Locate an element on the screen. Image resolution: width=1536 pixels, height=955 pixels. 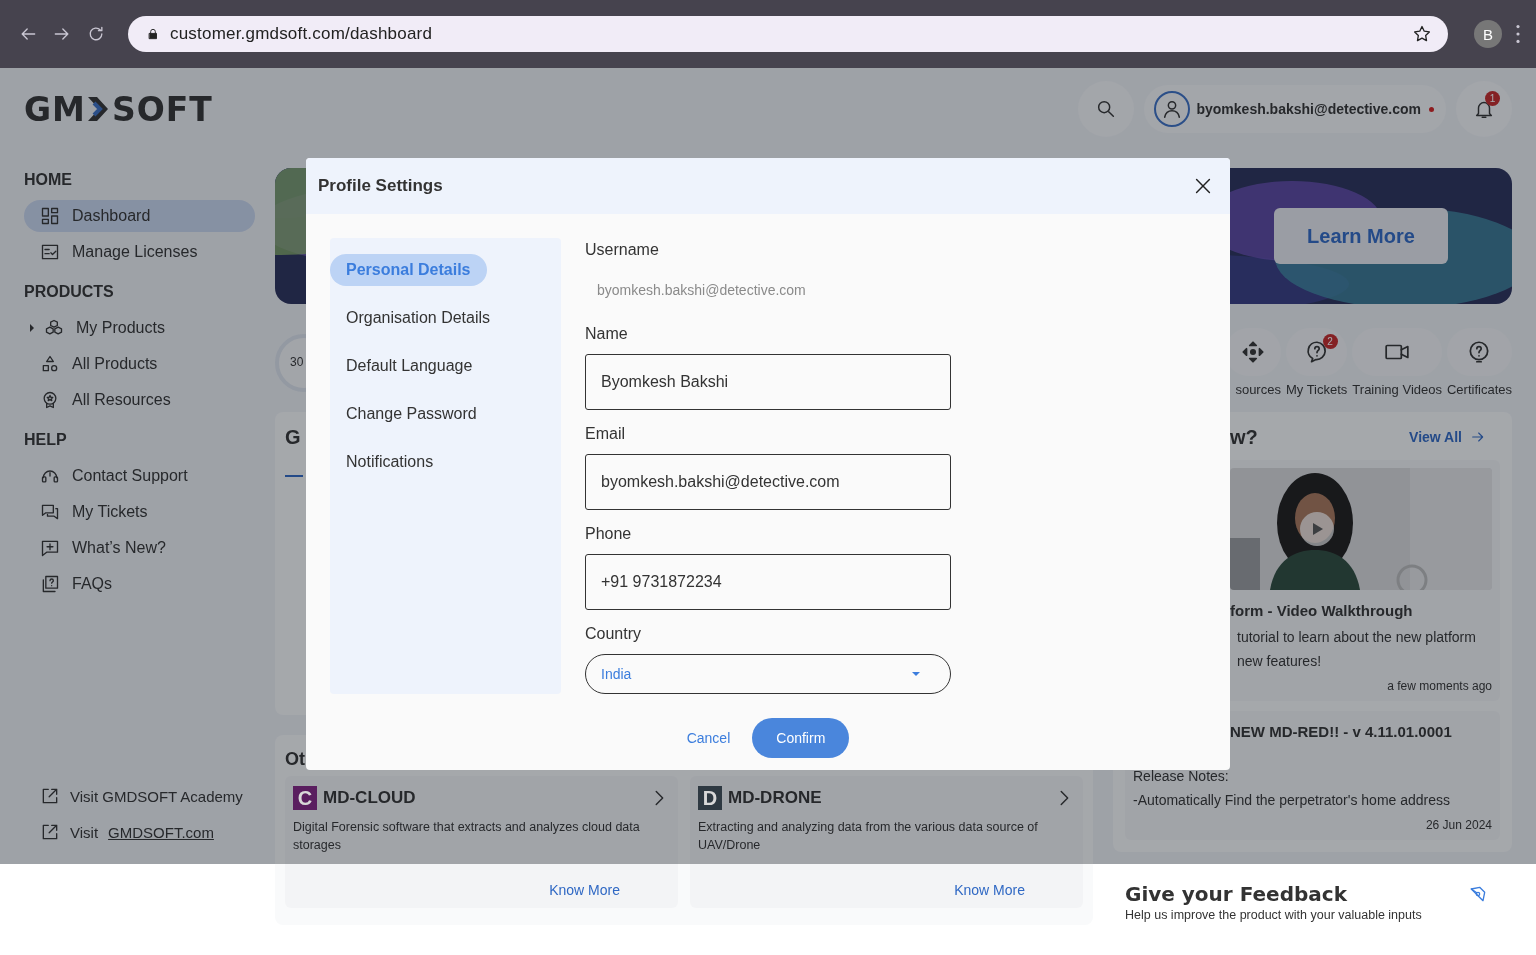
feedback-title: Give your Feedback is located at coordinates (1236, 894).